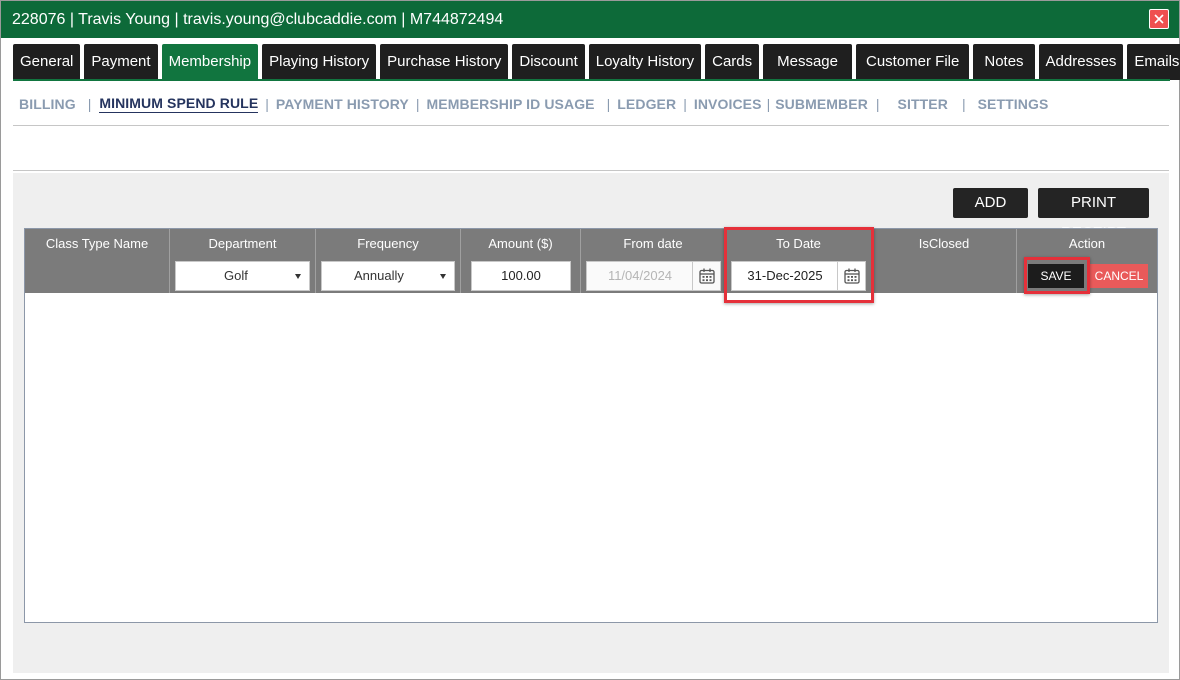 The width and height of the screenshot is (1180, 680). Describe the element at coordinates (179, 104) in the screenshot. I see `subnav-minimum-spend-rule: MINIMUM SPEND RULE` at that location.